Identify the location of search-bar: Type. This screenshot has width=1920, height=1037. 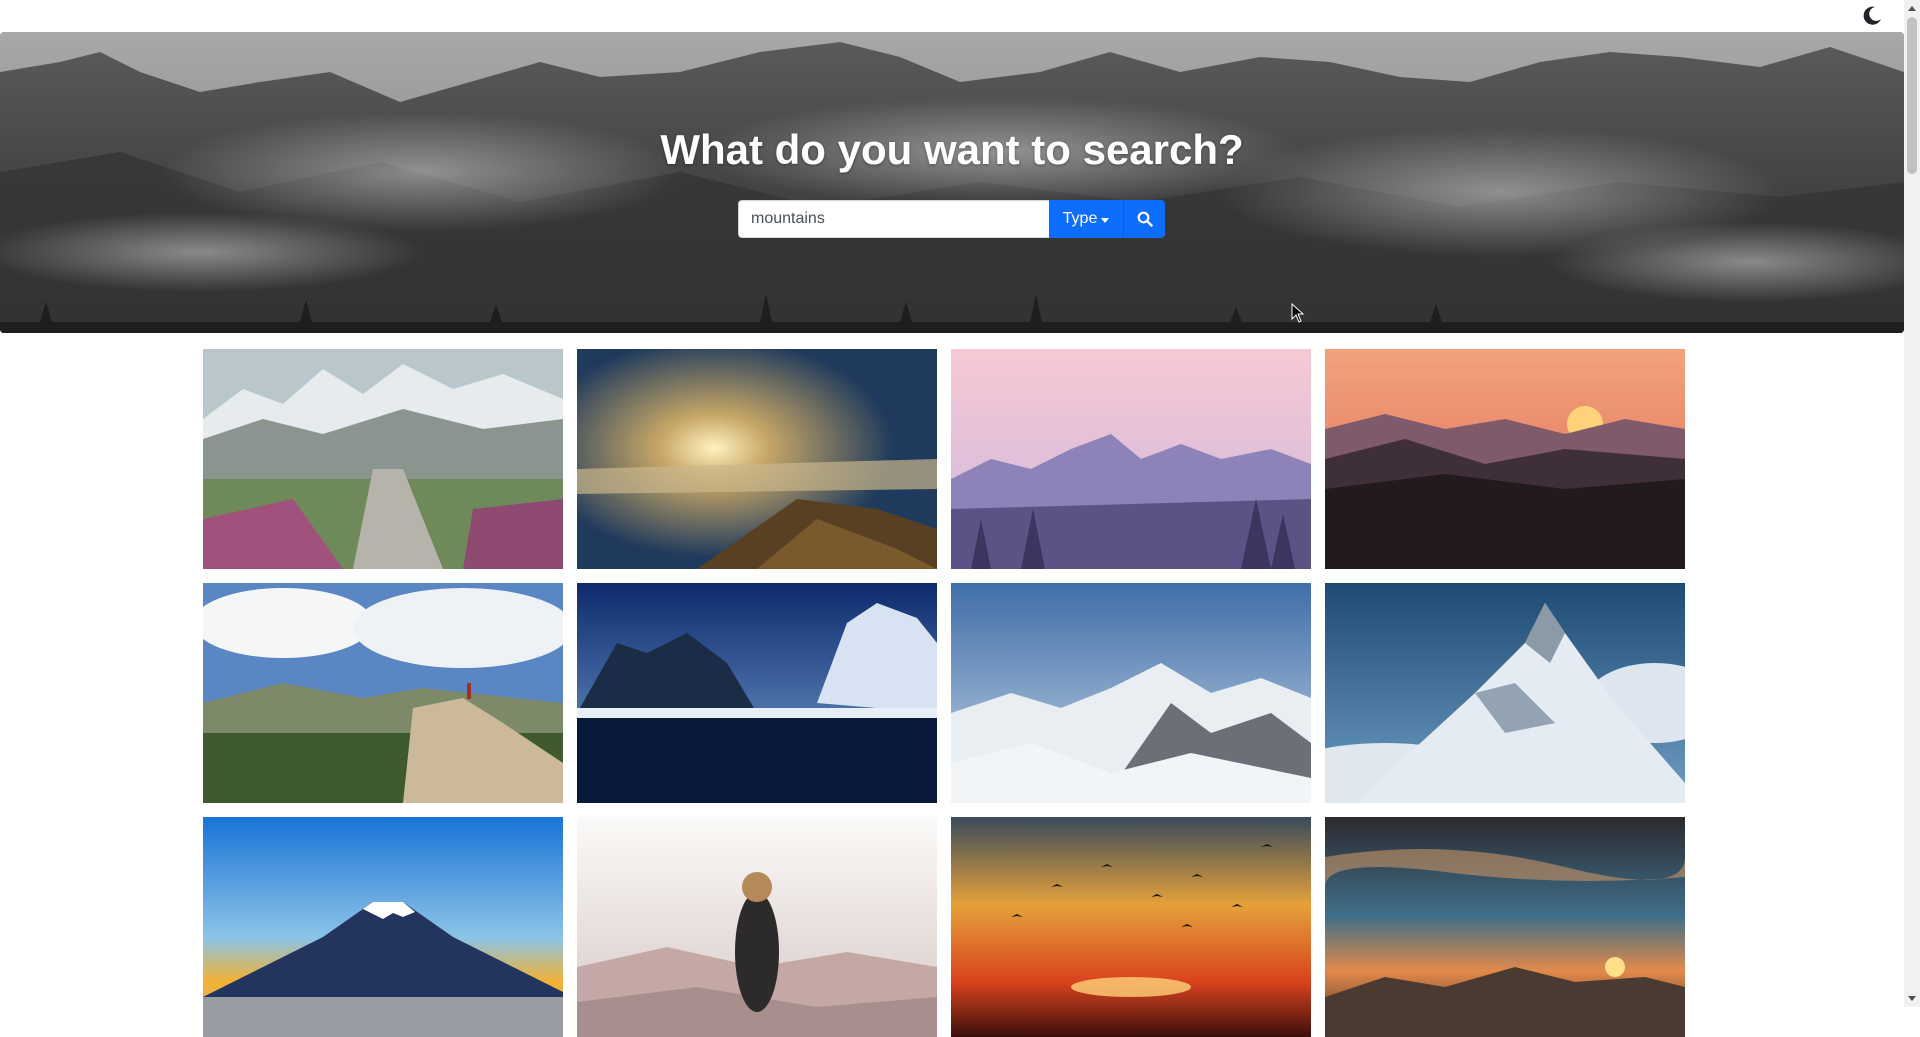
(951, 219).